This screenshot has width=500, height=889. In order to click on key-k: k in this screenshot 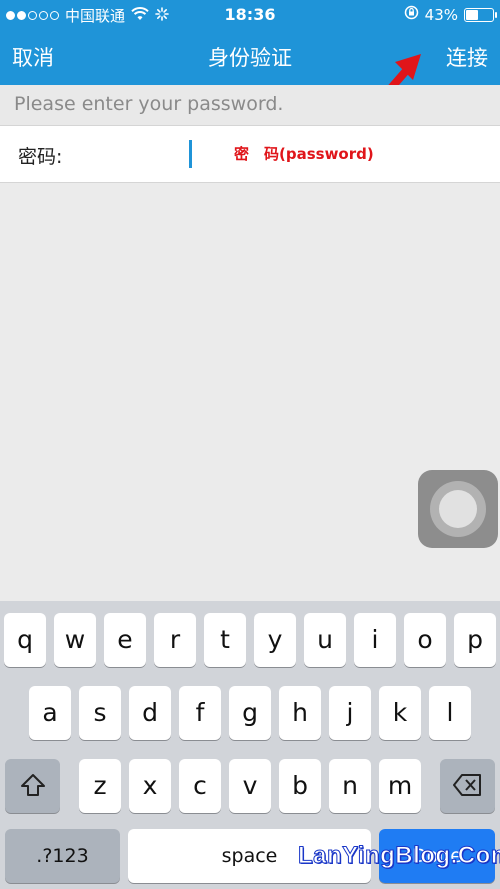, I will do `click(400, 713)`.